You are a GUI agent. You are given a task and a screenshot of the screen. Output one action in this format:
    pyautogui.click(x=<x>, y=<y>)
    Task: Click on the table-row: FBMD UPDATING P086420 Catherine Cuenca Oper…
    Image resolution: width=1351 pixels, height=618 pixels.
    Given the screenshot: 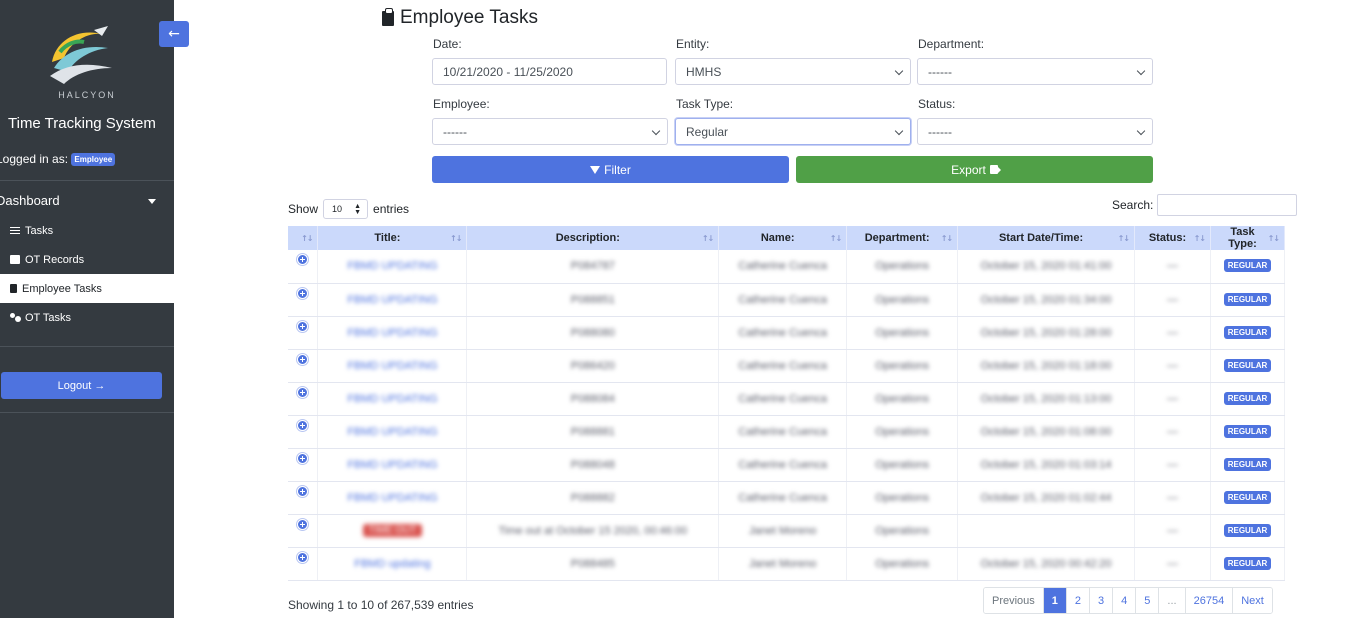 What is the action you would take?
    pyautogui.click(x=787, y=366)
    